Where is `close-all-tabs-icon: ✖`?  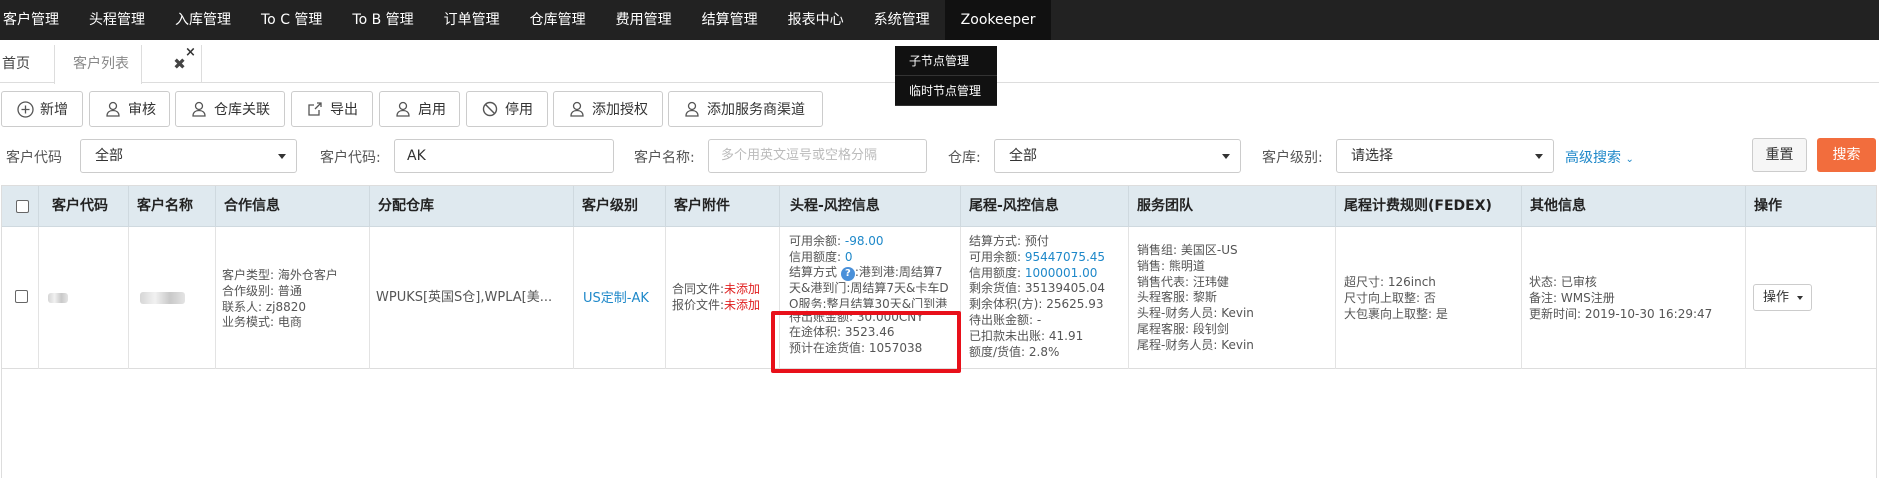 close-all-tabs-icon: ✖ is located at coordinates (180, 64).